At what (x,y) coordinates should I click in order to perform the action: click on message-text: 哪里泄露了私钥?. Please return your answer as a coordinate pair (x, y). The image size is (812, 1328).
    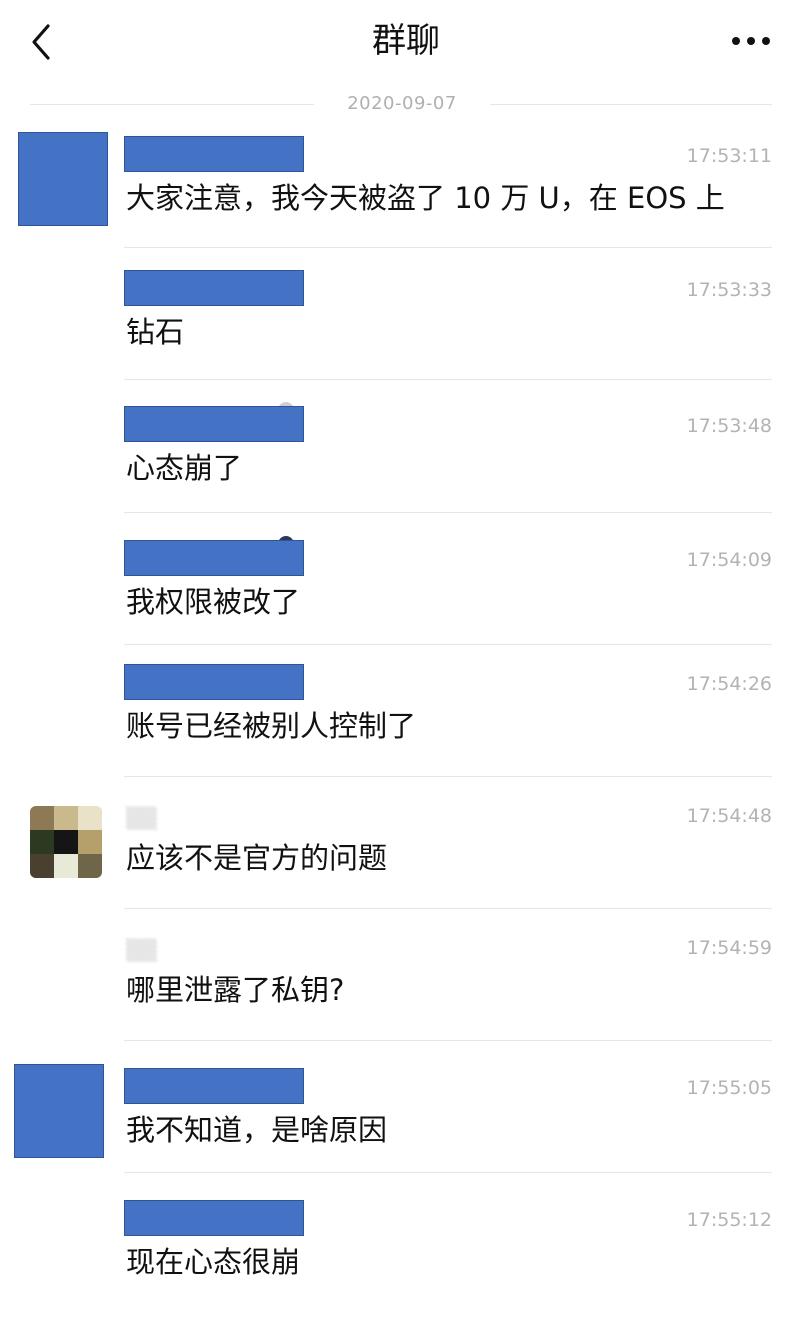
    Looking at the image, I should click on (235, 990).